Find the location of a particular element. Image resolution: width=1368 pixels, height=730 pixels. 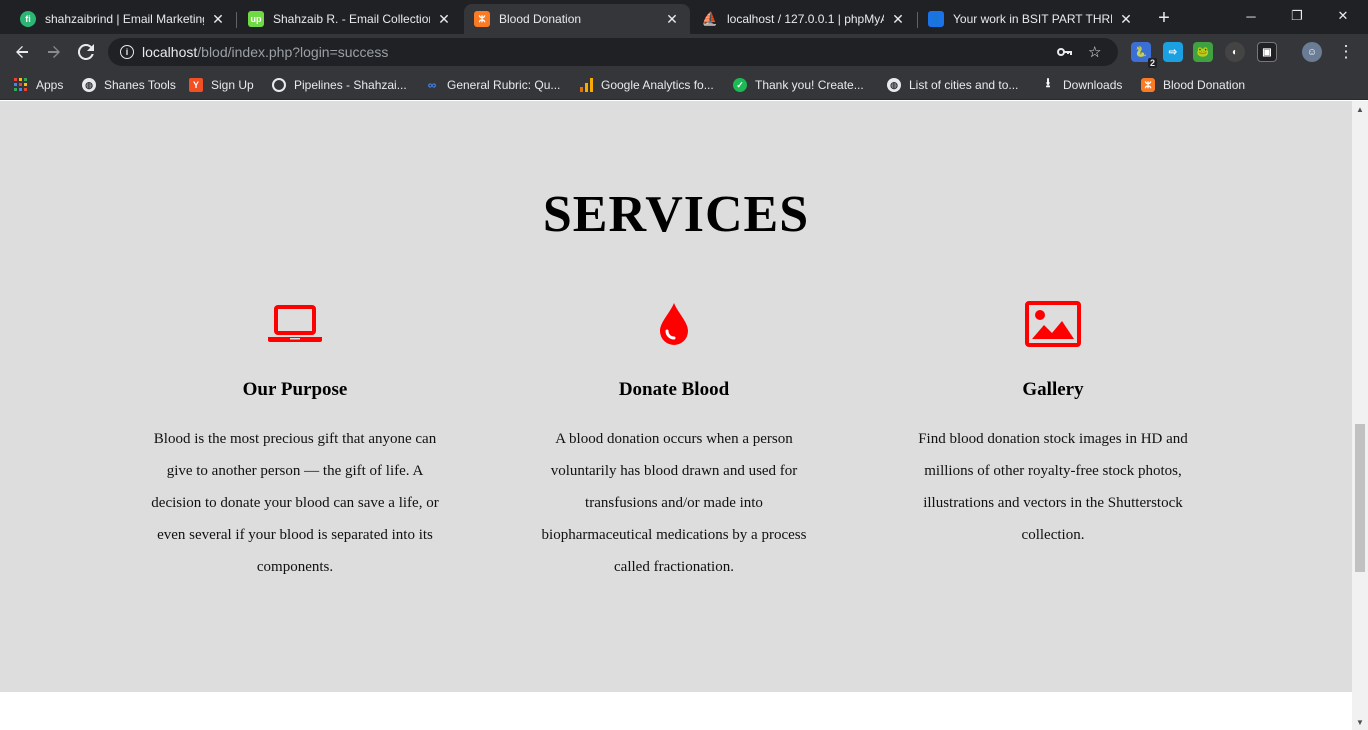

check-icon: ✓ is located at coordinates (740, 85).